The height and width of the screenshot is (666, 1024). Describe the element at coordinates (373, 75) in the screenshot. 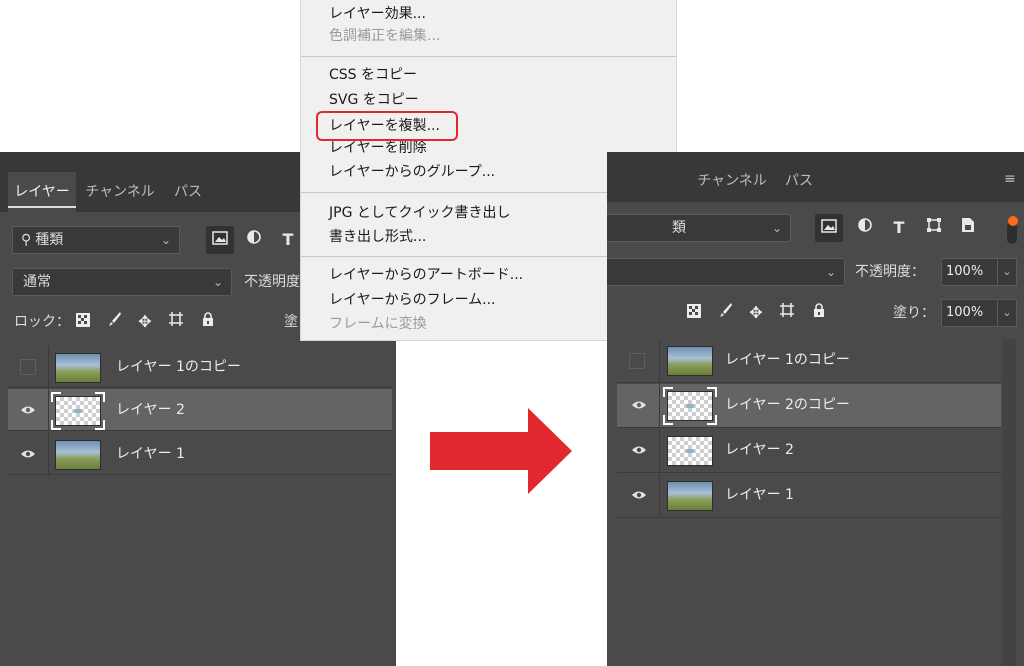

I see `menu-item-copy-css: CSS をコピー` at that location.